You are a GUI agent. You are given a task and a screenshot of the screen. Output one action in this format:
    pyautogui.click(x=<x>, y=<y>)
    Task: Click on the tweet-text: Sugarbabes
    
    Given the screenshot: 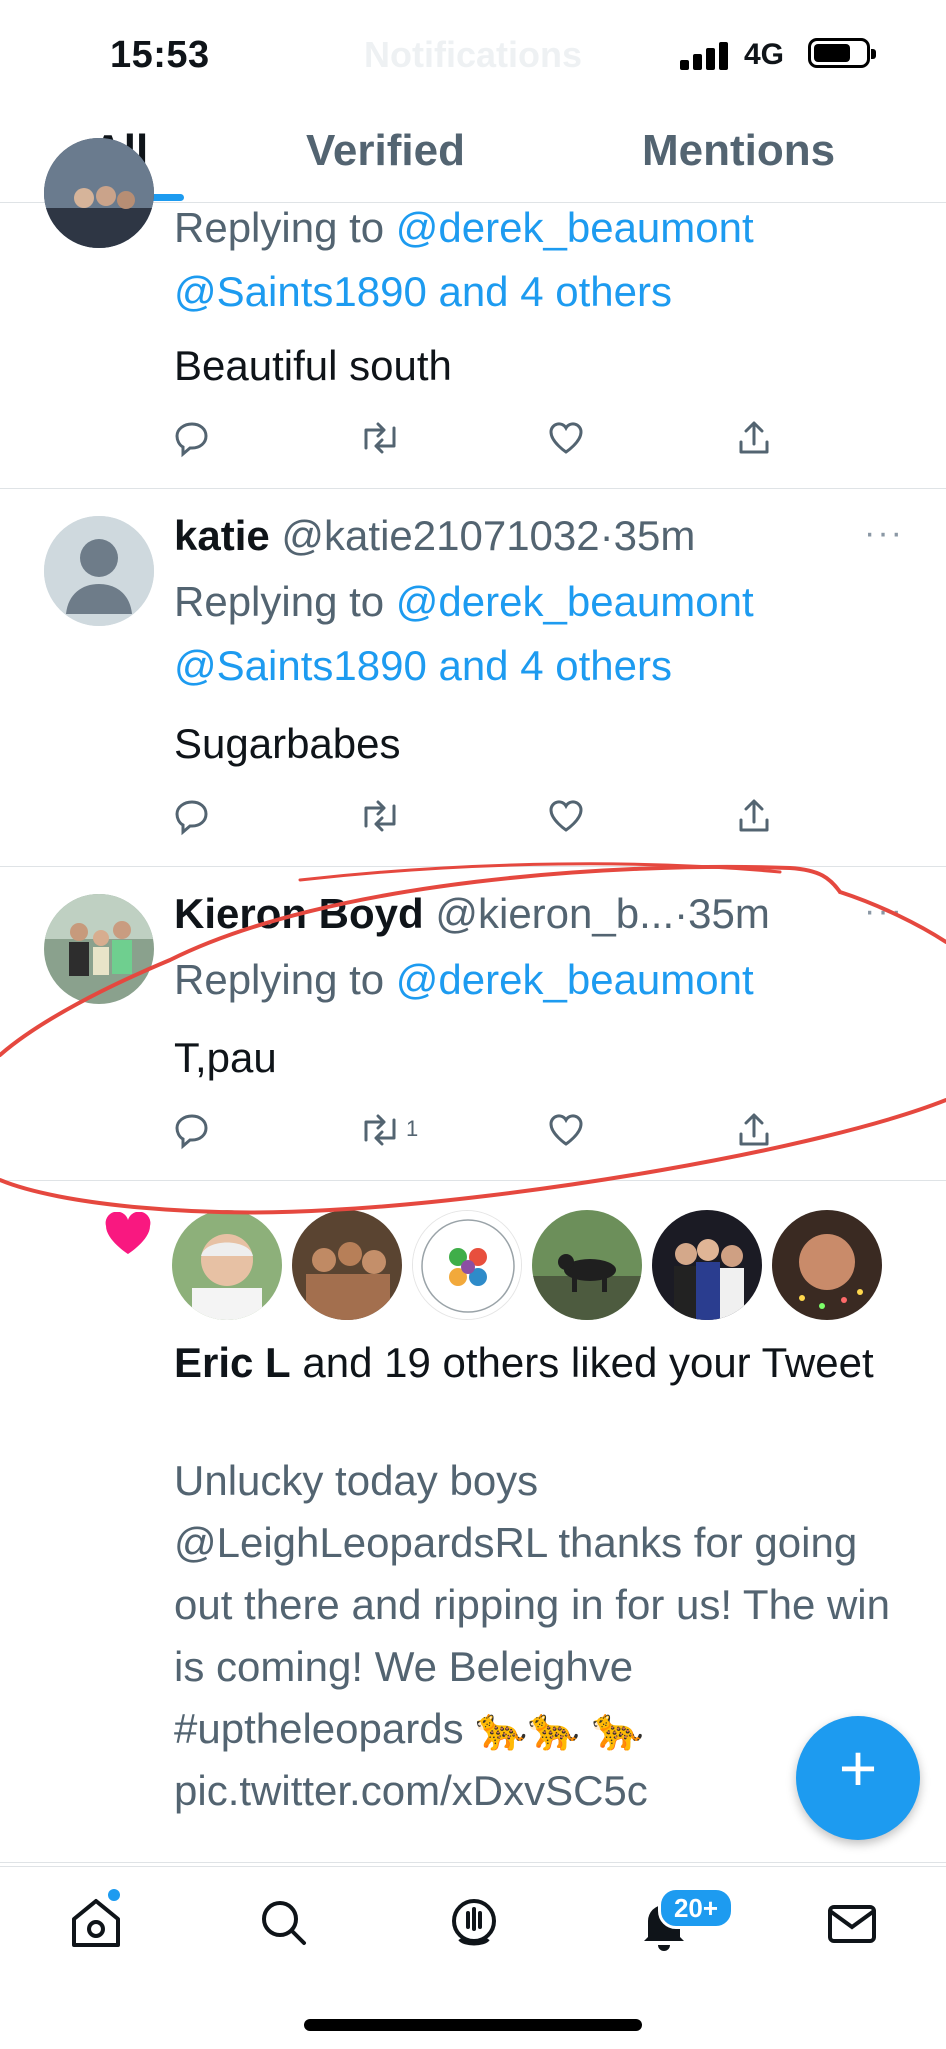 What is the action you would take?
    pyautogui.click(x=287, y=743)
    